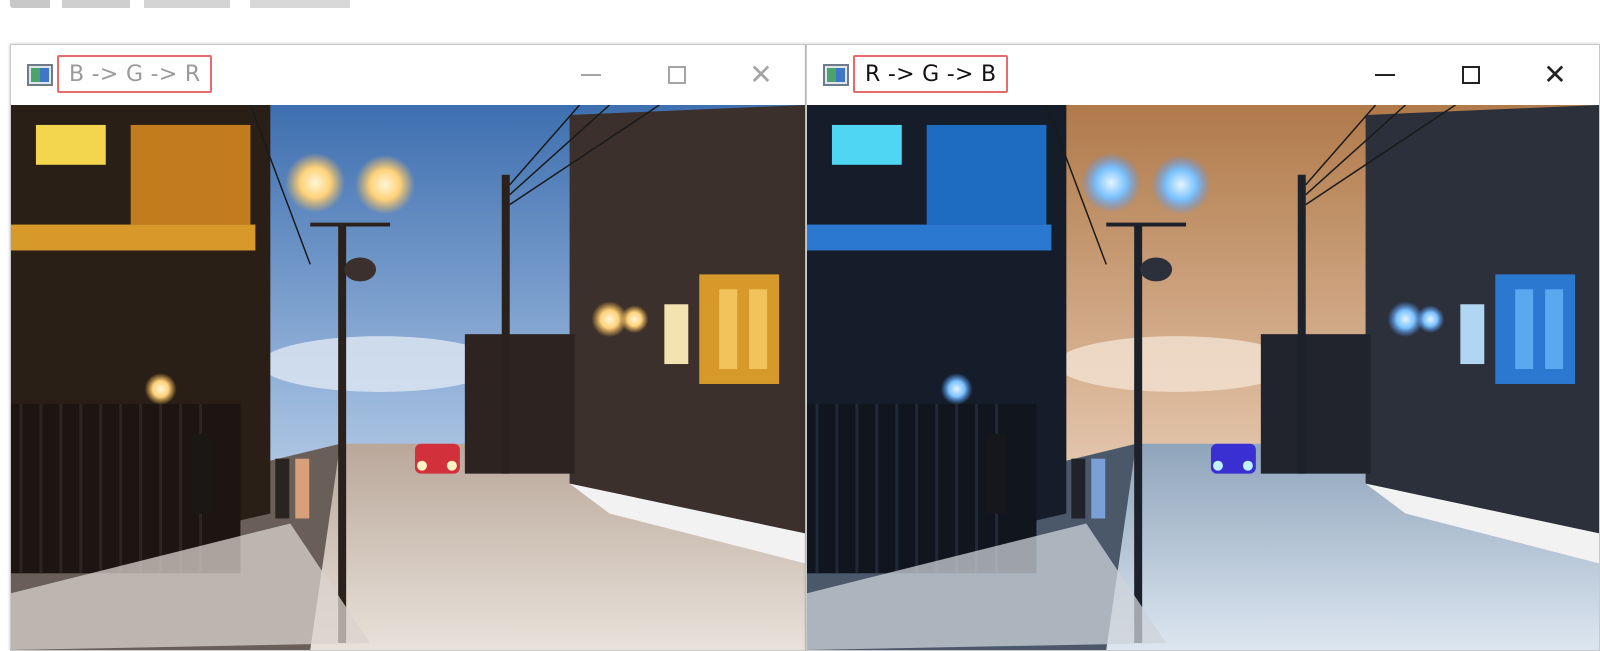 This screenshot has height=651, width=1600. I want to click on window-title: R -> G -> B, so click(931, 74).